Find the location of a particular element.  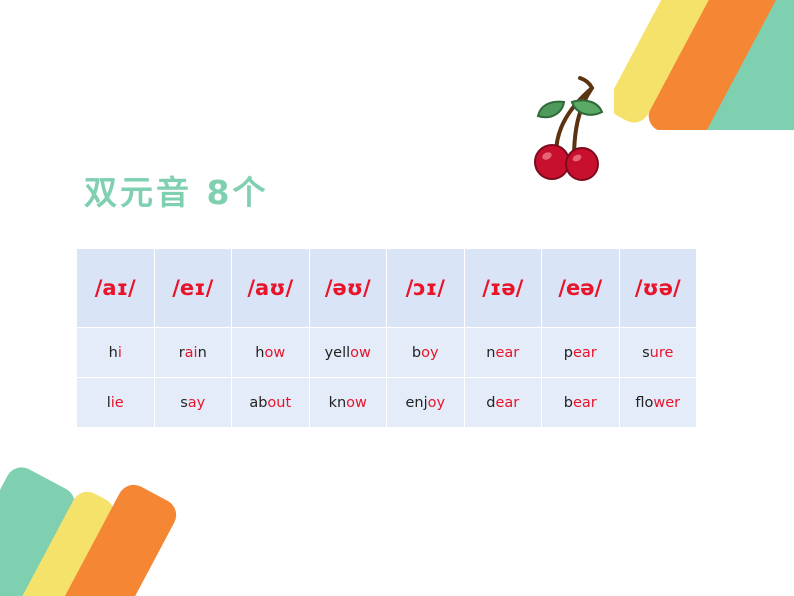

table-header-cell: /aɪ/ is located at coordinates (115, 288).